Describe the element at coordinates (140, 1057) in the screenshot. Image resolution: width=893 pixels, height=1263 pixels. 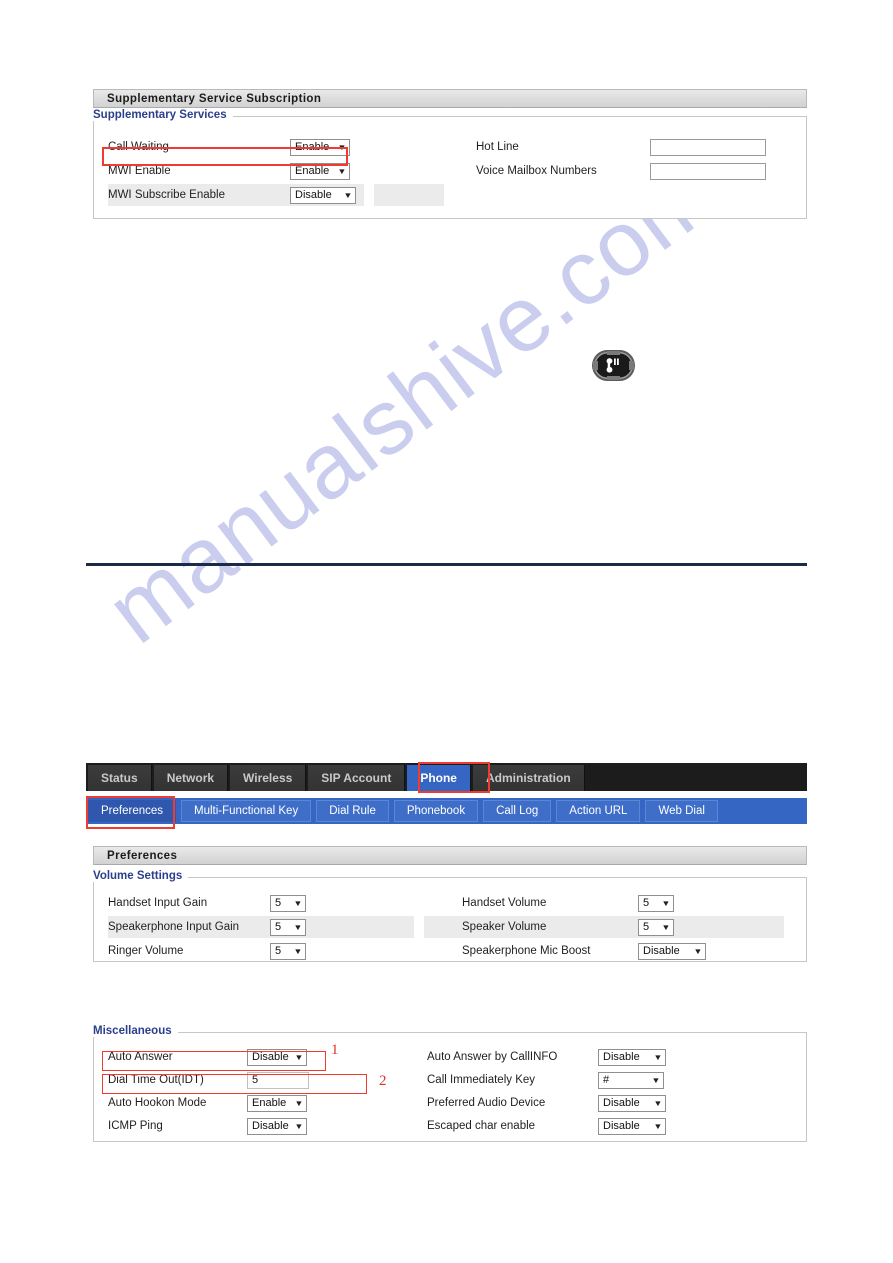
I see `label-auto-answer: Auto Answer` at that location.